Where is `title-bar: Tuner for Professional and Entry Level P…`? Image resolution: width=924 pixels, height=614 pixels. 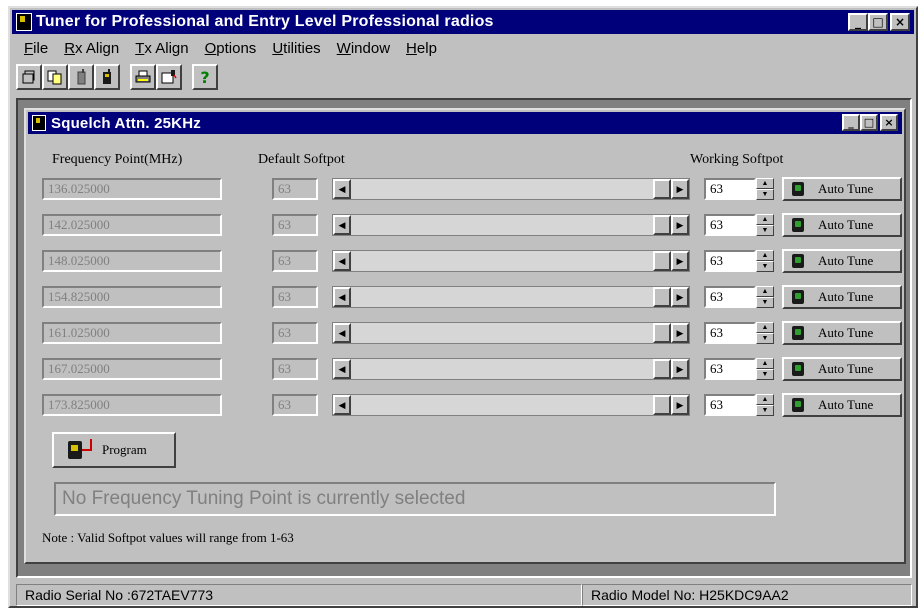
title-bar: Tuner for Professional and Entry Level P… is located at coordinates (463, 22).